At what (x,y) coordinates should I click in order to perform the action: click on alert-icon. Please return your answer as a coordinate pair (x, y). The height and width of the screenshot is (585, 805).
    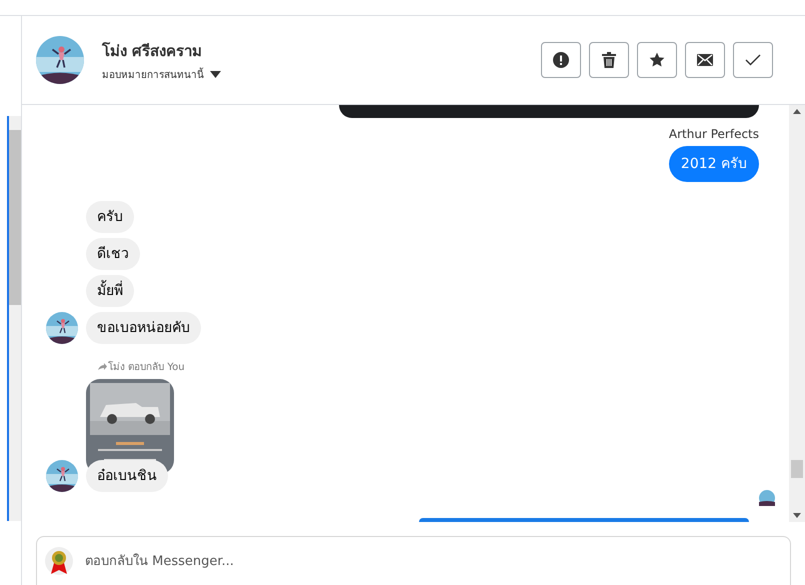
    Looking at the image, I should click on (561, 60).